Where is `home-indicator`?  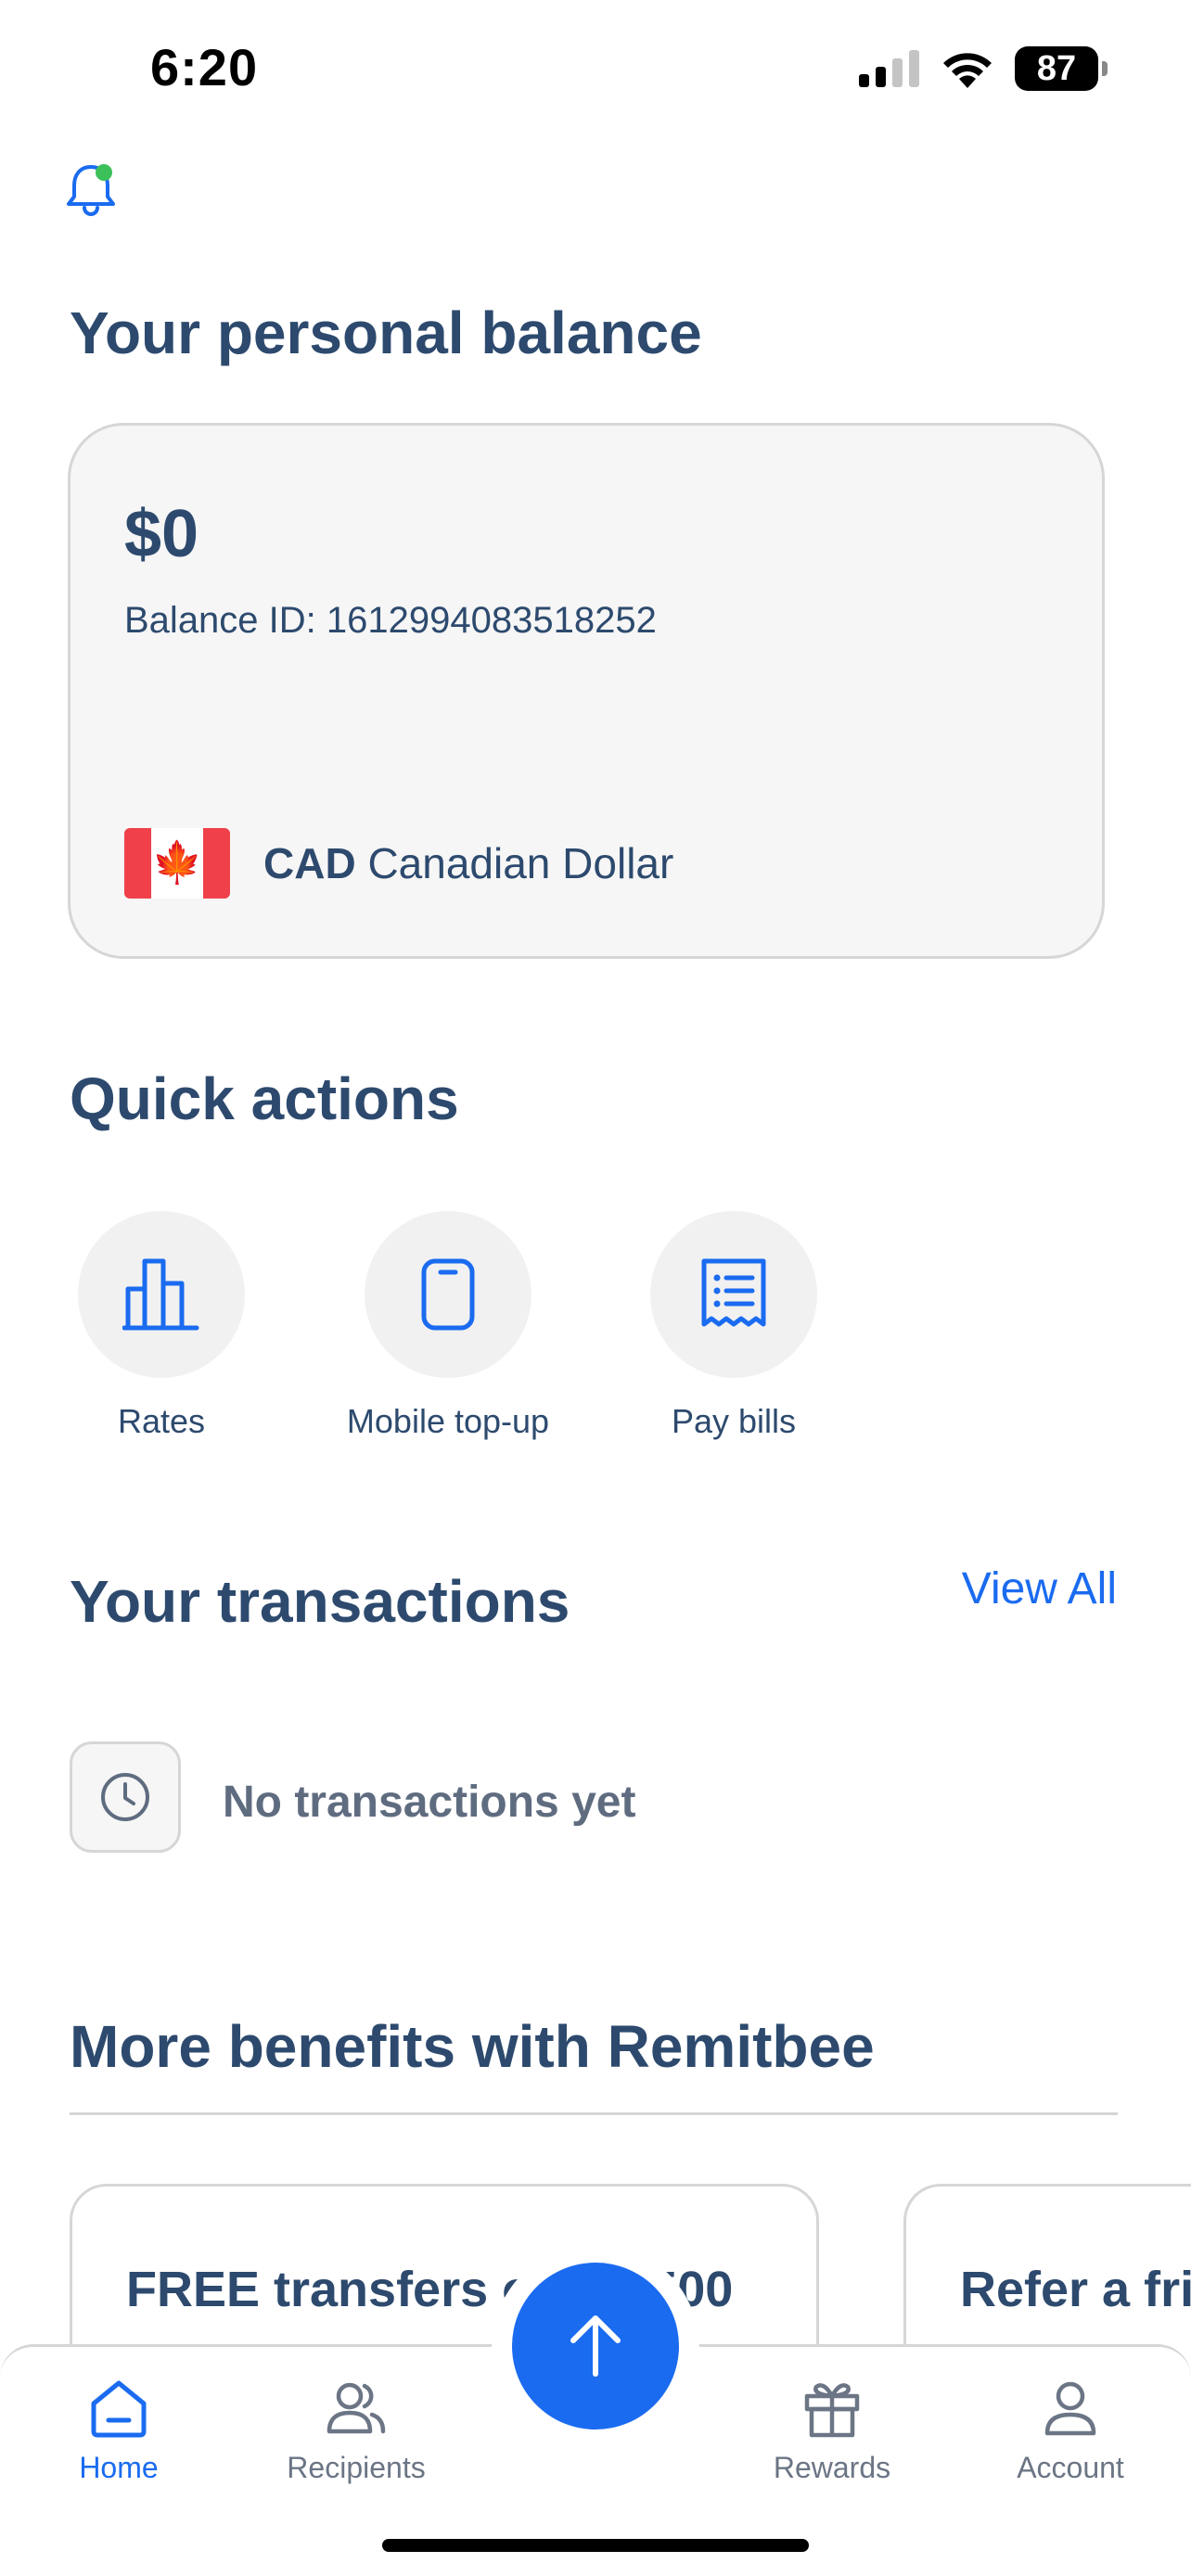 home-indicator is located at coordinates (595, 2545).